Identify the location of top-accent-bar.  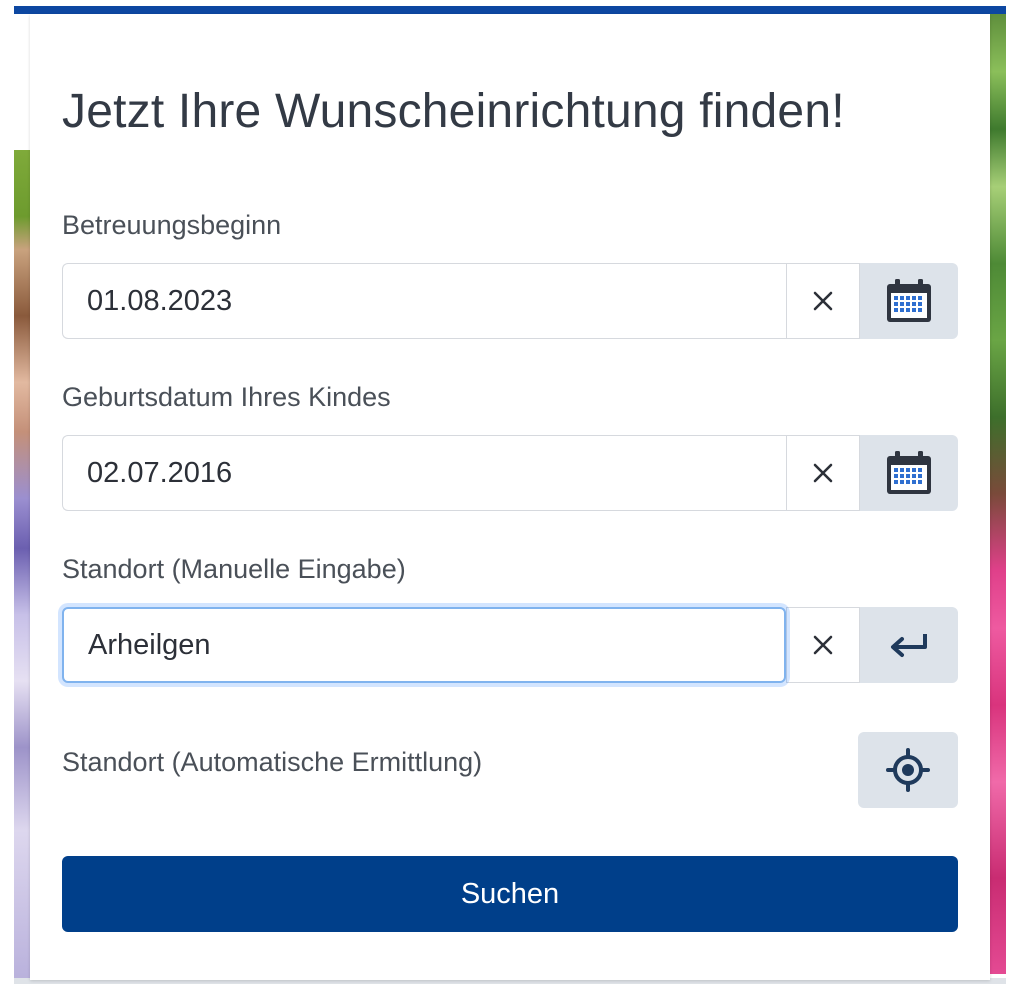
(510, 10).